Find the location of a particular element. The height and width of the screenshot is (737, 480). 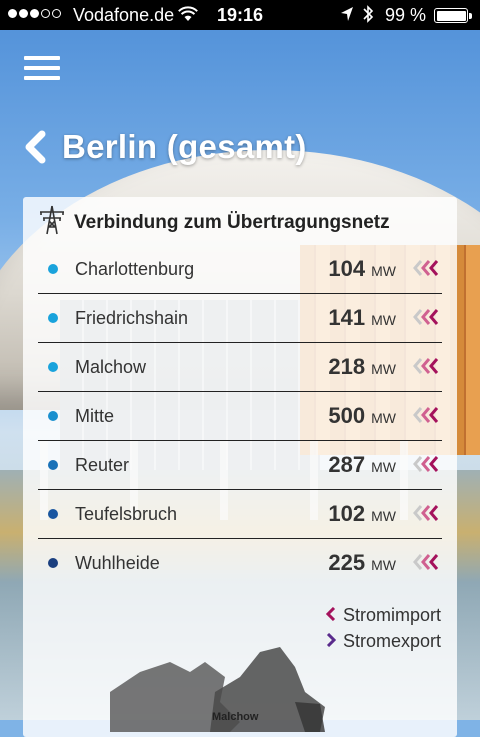

location-icon is located at coordinates (347, 16).